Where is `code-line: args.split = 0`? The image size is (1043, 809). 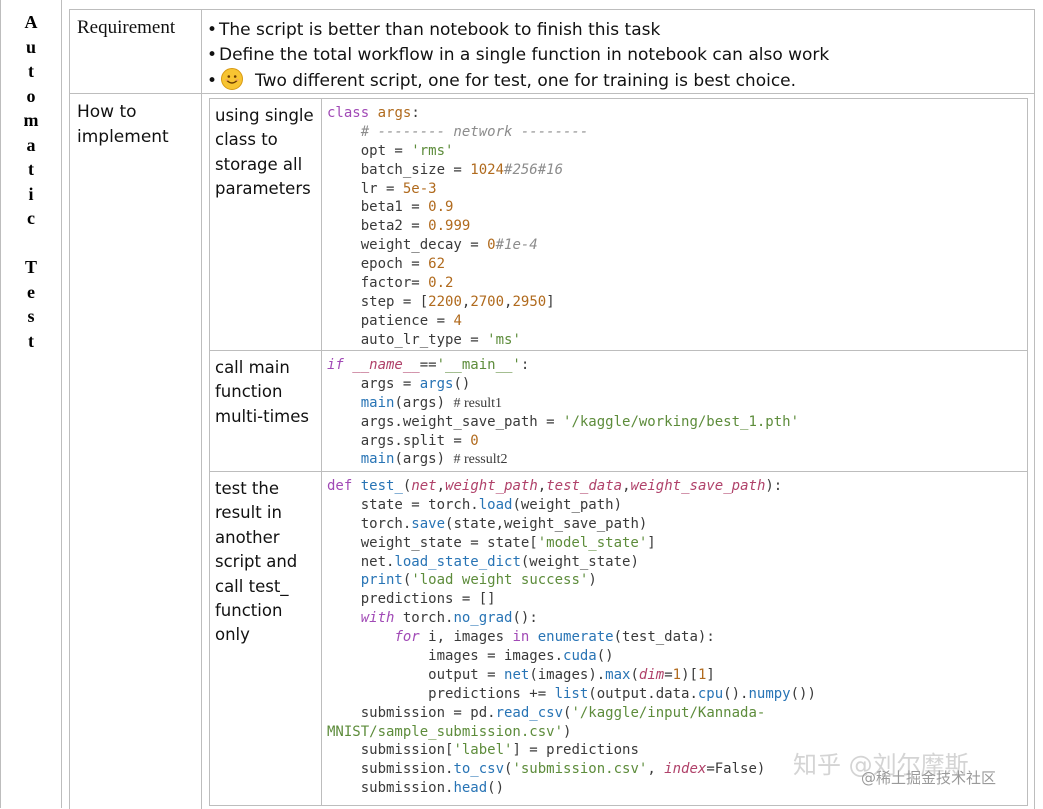 code-line: args.split = 0 is located at coordinates (403, 440).